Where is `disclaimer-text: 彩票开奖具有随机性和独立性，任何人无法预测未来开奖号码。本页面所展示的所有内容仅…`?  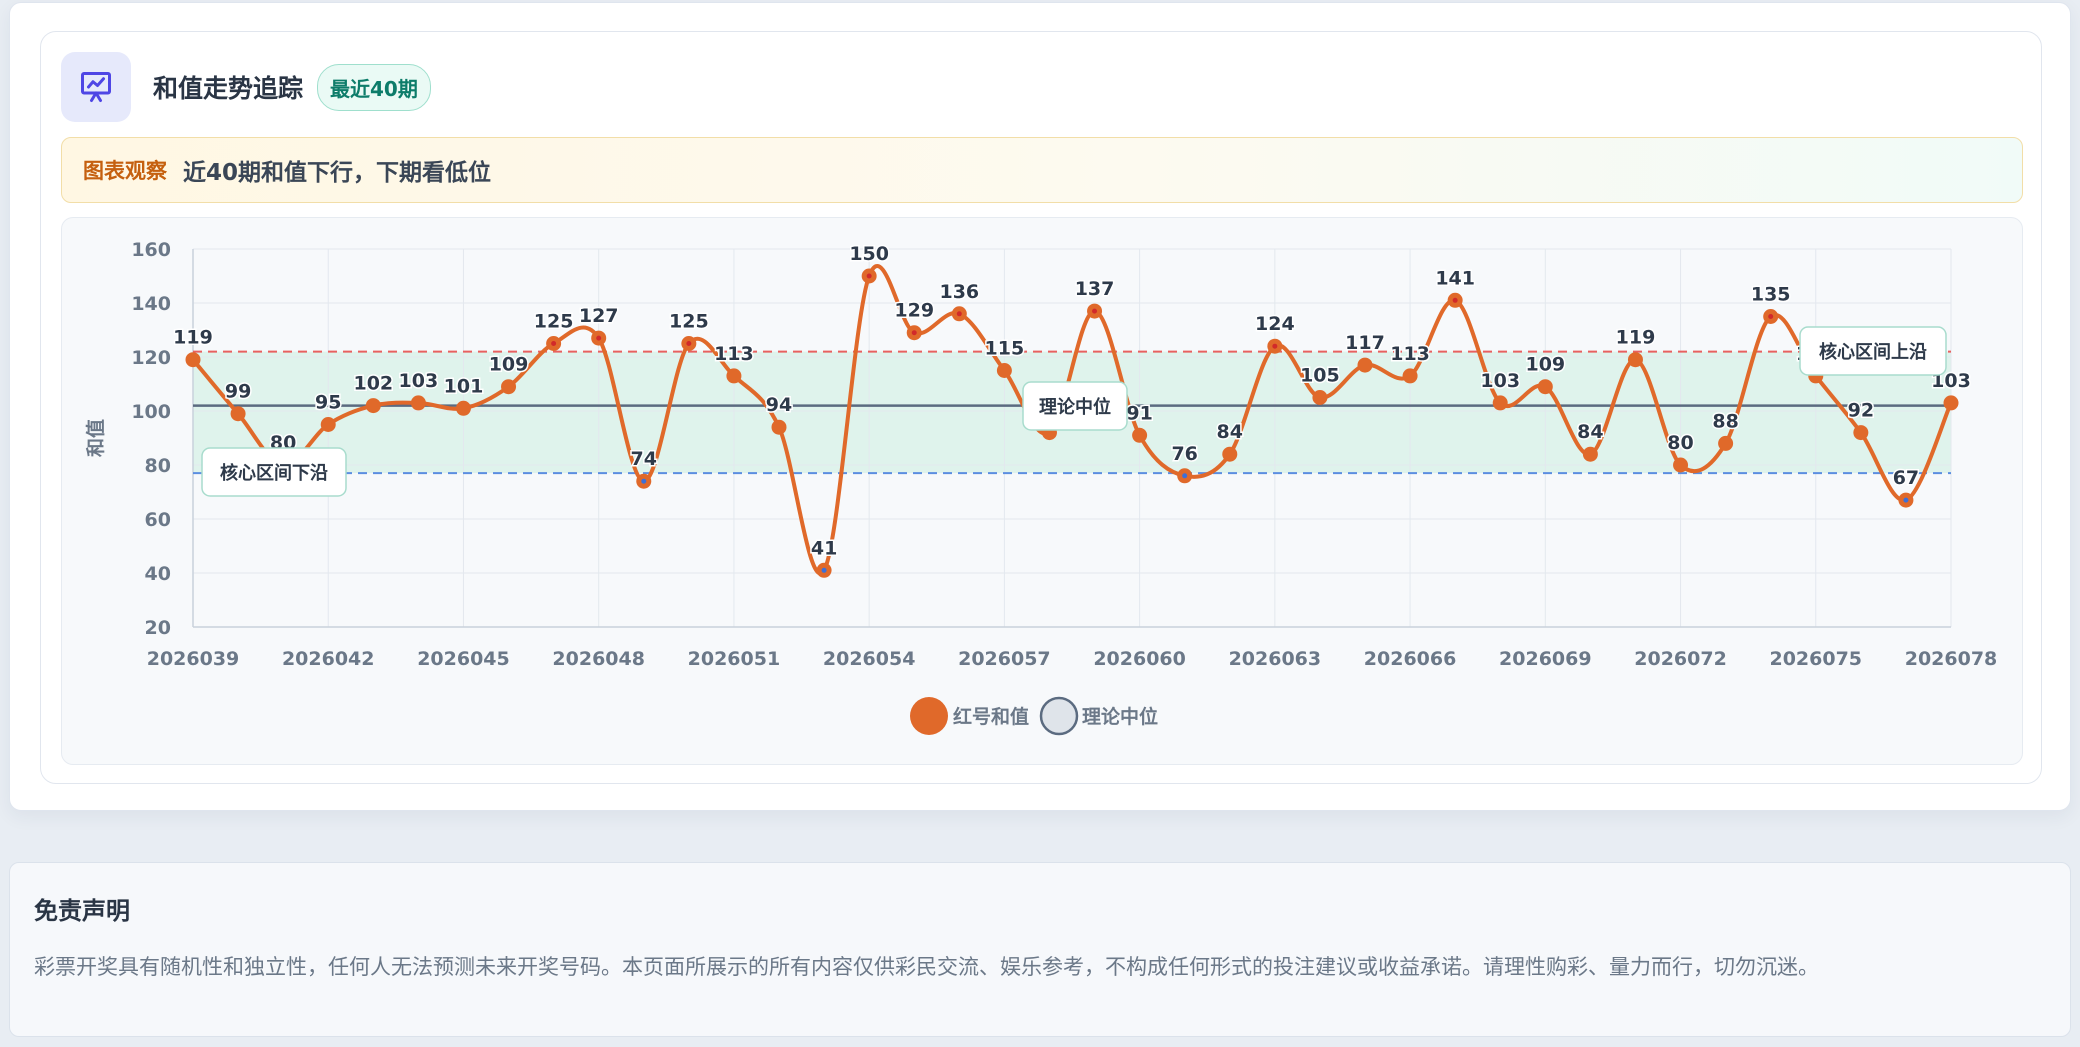 disclaimer-text: 彩票开奖具有随机性和独立性，任何人无法预测未来开奖号码。本页面所展示的所有内容仅… is located at coordinates (926, 967).